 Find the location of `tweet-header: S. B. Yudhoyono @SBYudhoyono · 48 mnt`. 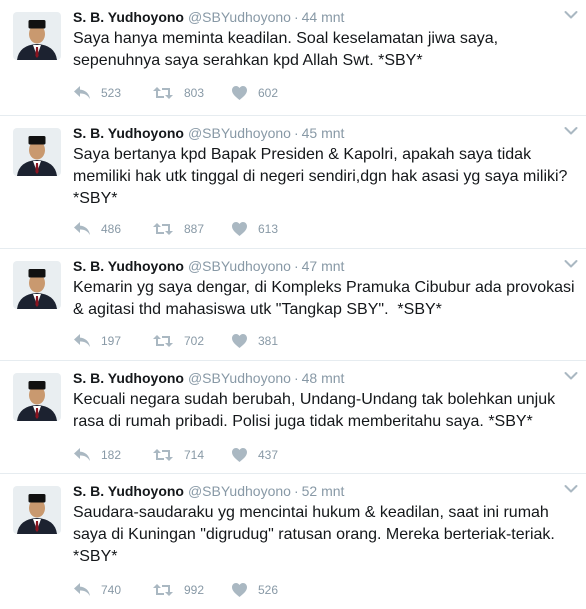

tweet-header: S. B. Yudhoyono @SBYudhoyono · 48 mnt is located at coordinates (208, 378).